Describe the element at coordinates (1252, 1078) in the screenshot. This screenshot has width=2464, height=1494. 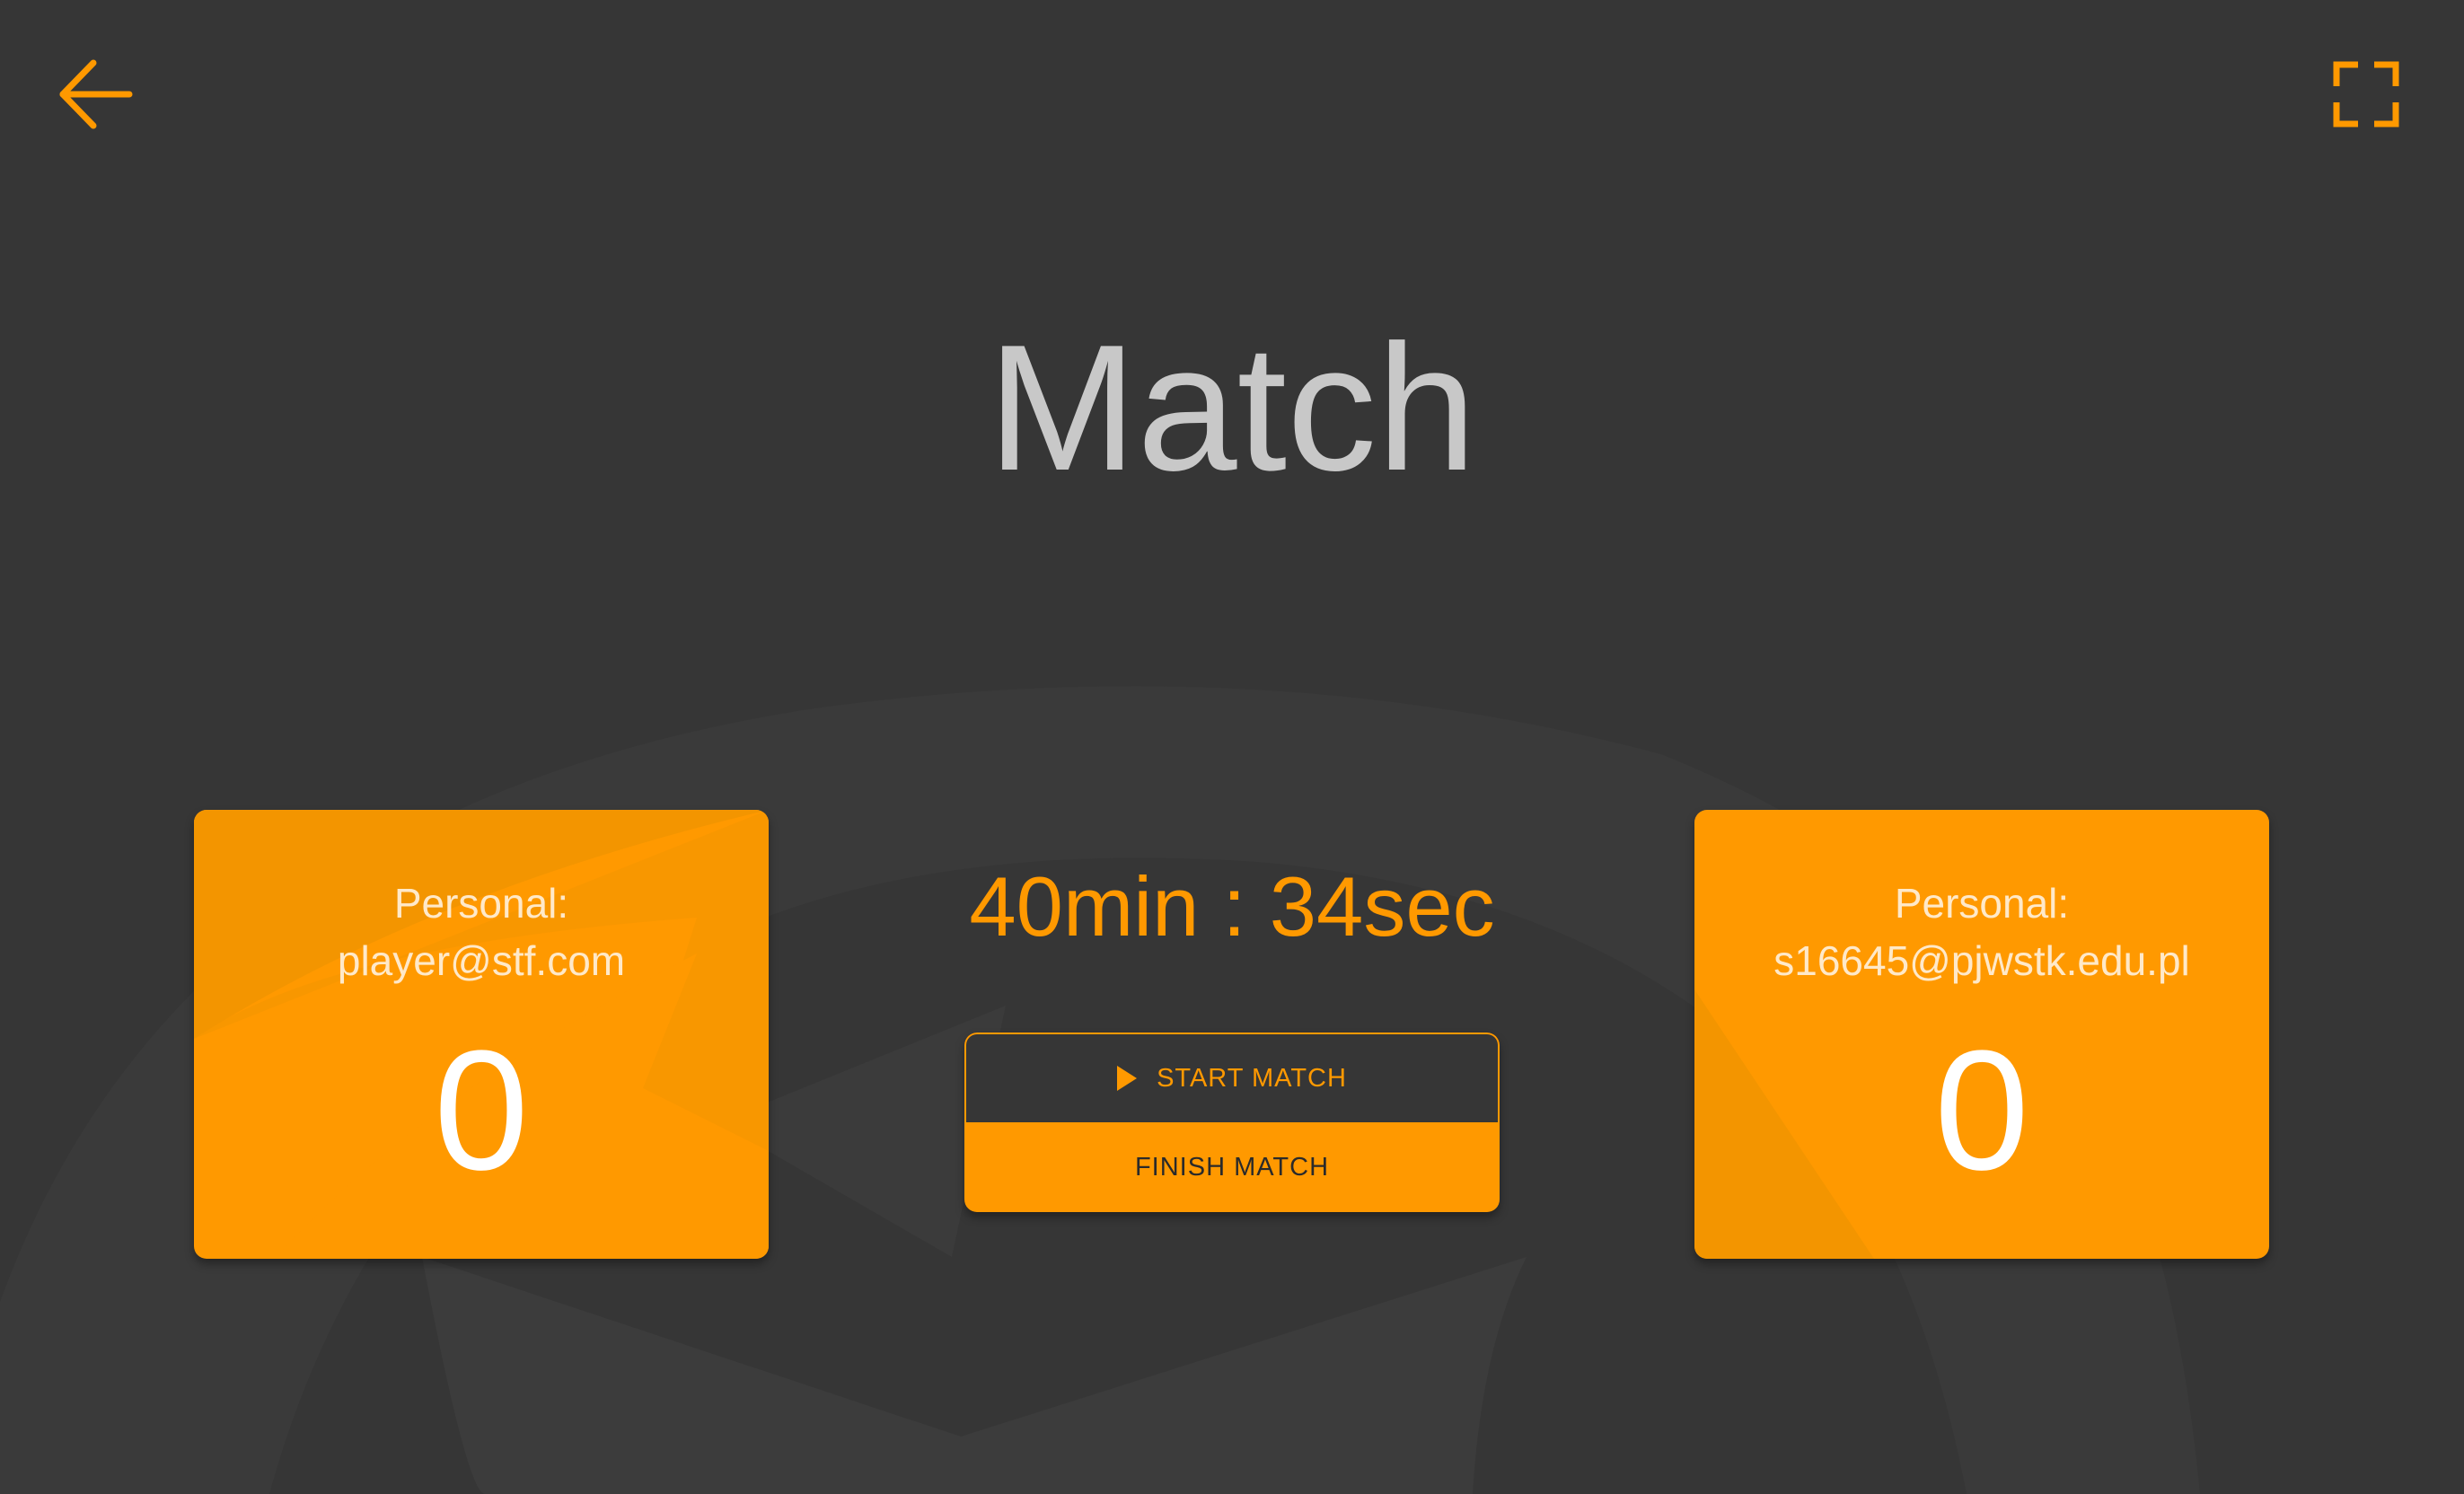
I see `start-match-label: START MATCH` at that location.